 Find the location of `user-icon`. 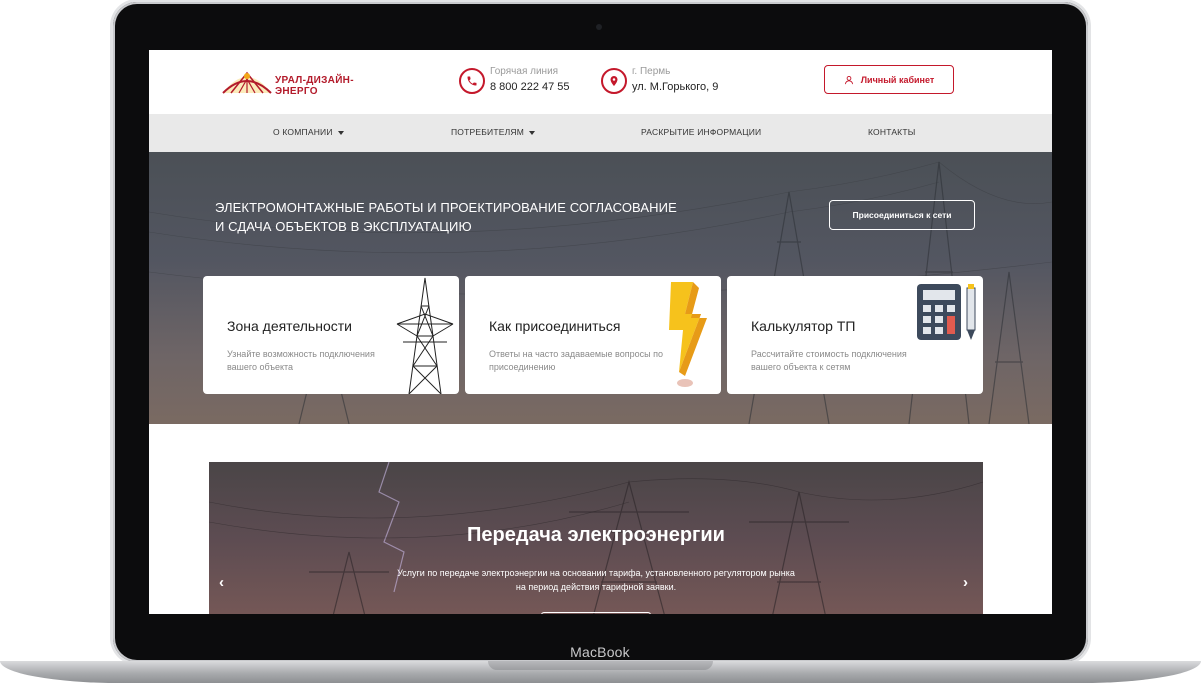

user-icon is located at coordinates (848, 79).